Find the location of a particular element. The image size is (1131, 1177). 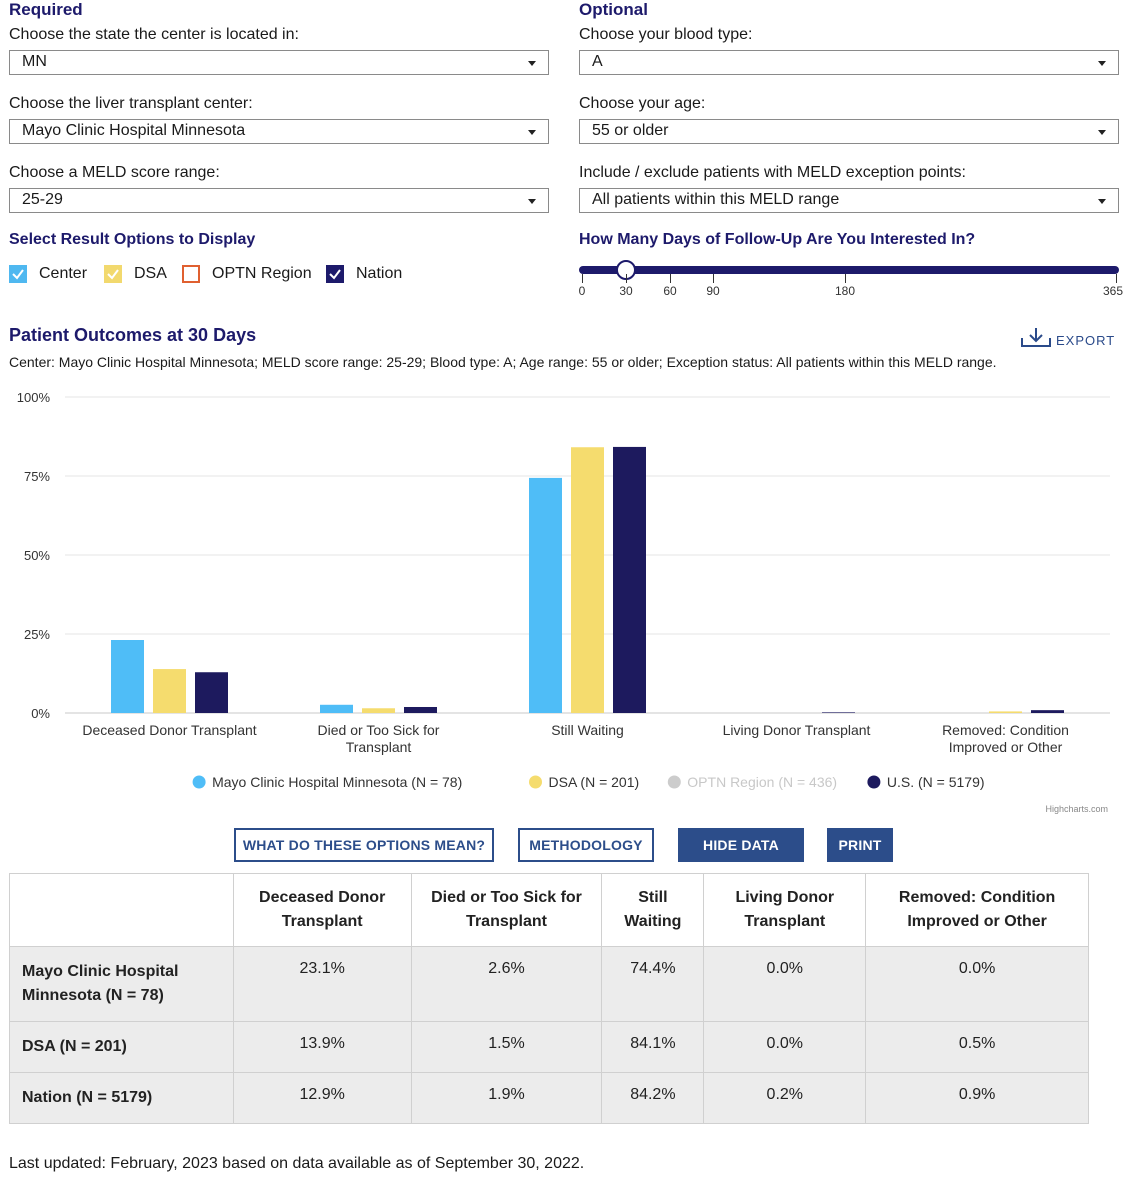

age-label: Choose your age: is located at coordinates (642, 103).